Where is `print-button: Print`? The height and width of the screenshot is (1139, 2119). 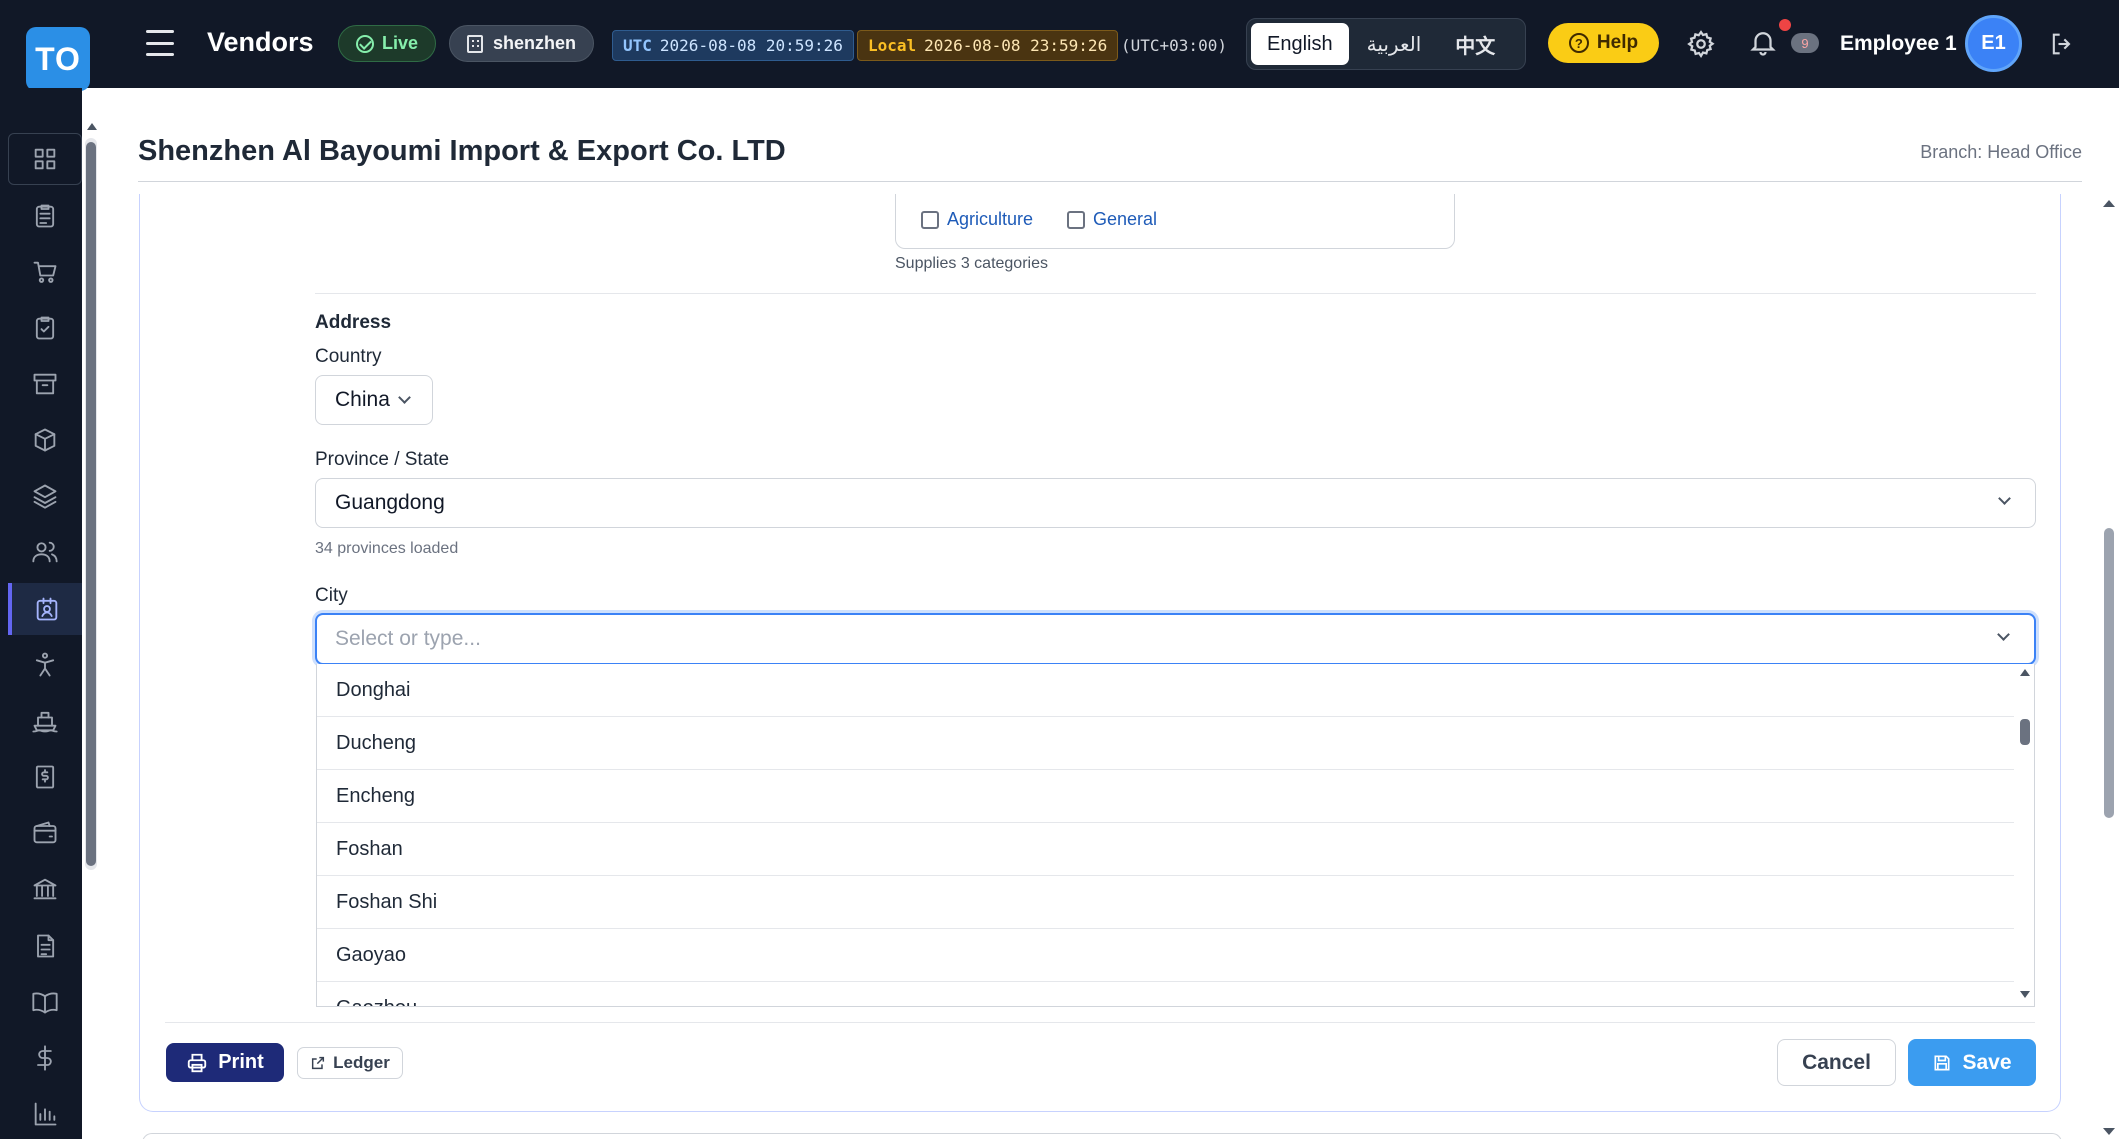 print-button: Print is located at coordinates (225, 1062).